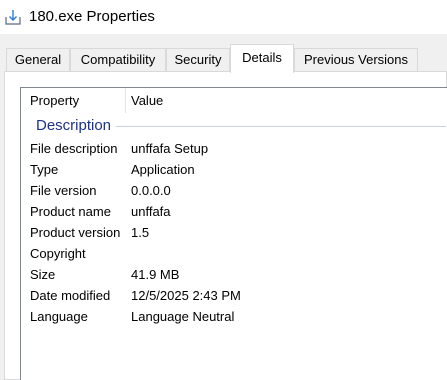 Image resolution: width=447 pixels, height=380 pixels. I want to click on file-download-icon, so click(13, 17).